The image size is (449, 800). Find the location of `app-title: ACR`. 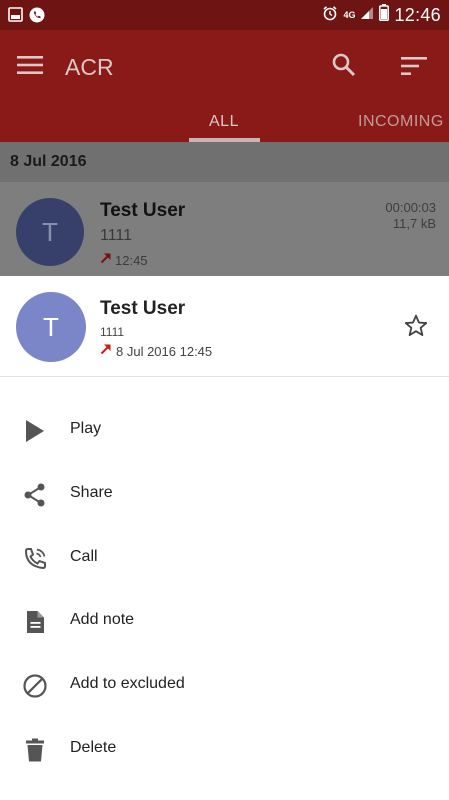

app-title: ACR is located at coordinates (89, 67).